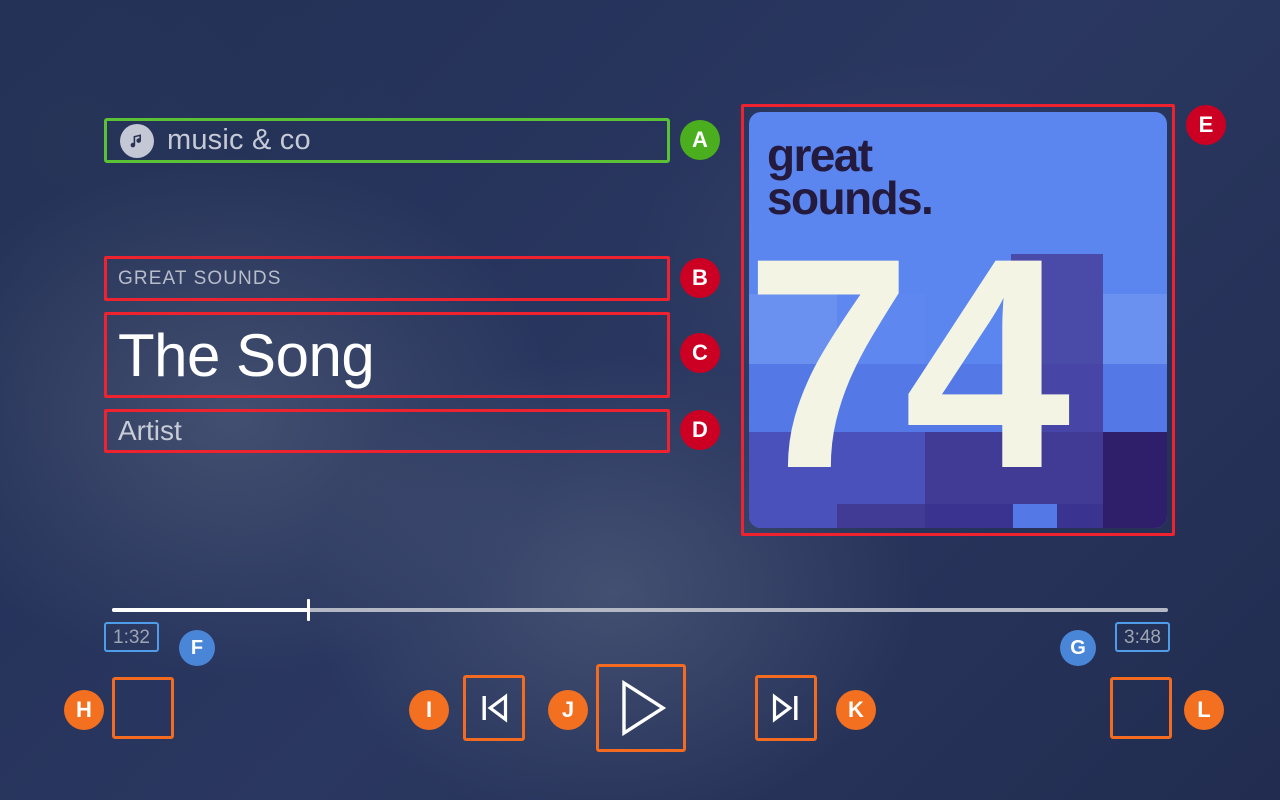 Image resolution: width=1280 pixels, height=800 pixels. Describe the element at coordinates (246, 355) in the screenshot. I see `track-title: The Song` at that location.